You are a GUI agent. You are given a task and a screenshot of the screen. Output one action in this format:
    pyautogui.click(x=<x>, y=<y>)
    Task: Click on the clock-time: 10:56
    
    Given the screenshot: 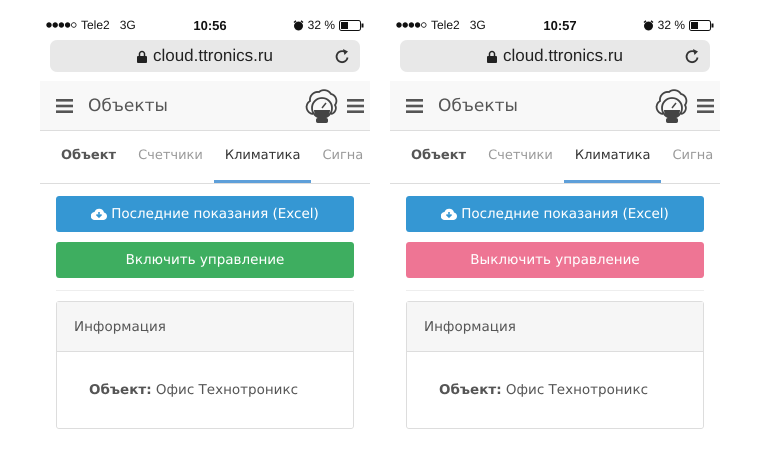 What is the action you would take?
    pyautogui.click(x=210, y=25)
    